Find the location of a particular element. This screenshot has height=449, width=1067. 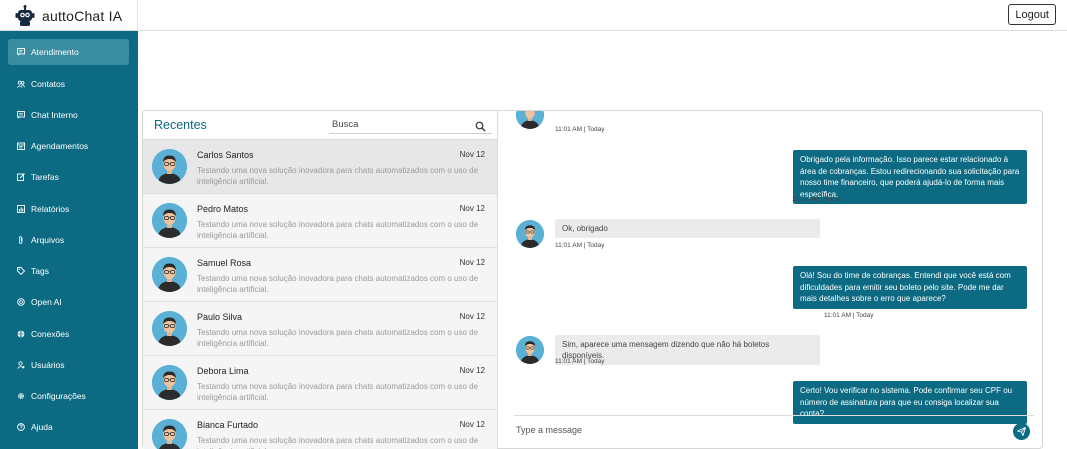

chat-icon is located at coordinates (21, 52).